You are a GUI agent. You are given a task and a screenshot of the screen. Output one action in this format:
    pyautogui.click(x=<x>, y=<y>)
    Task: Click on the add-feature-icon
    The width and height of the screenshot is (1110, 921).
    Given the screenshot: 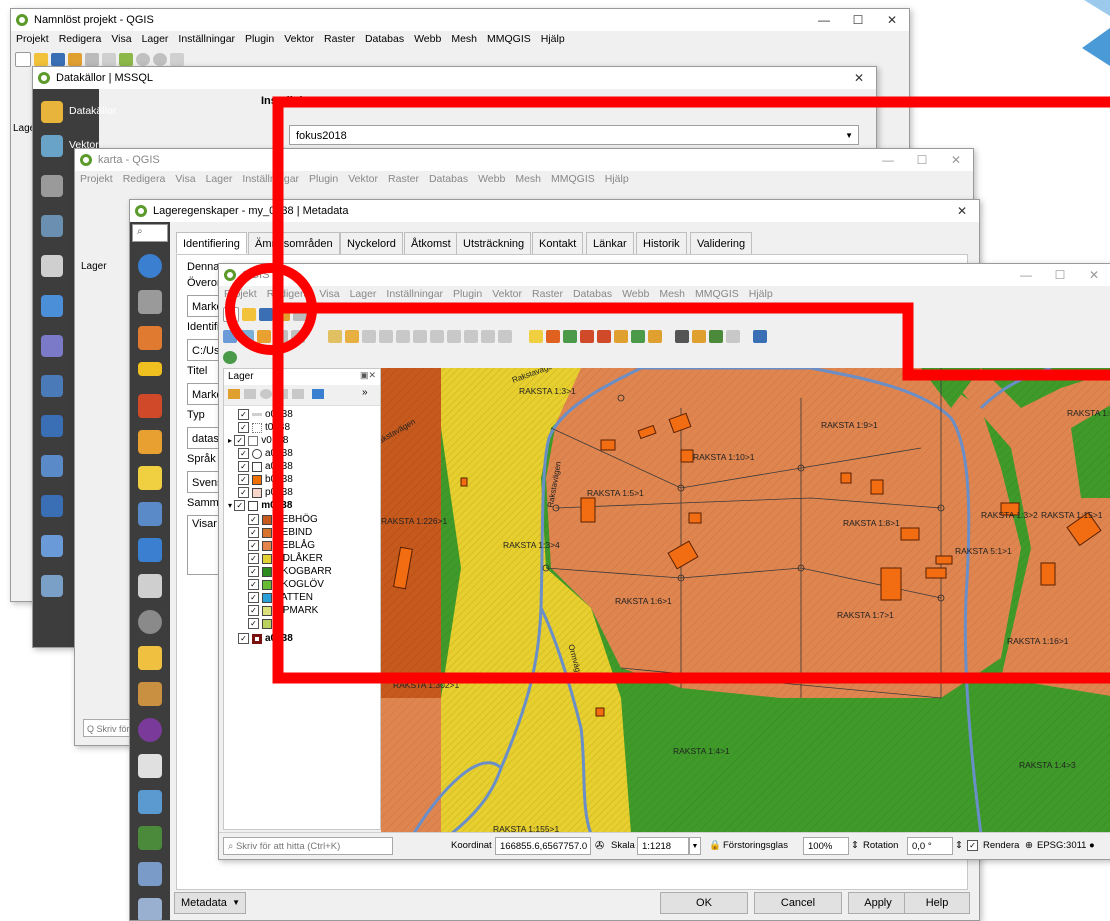 What is the action you would take?
    pyautogui.click(x=281, y=336)
    